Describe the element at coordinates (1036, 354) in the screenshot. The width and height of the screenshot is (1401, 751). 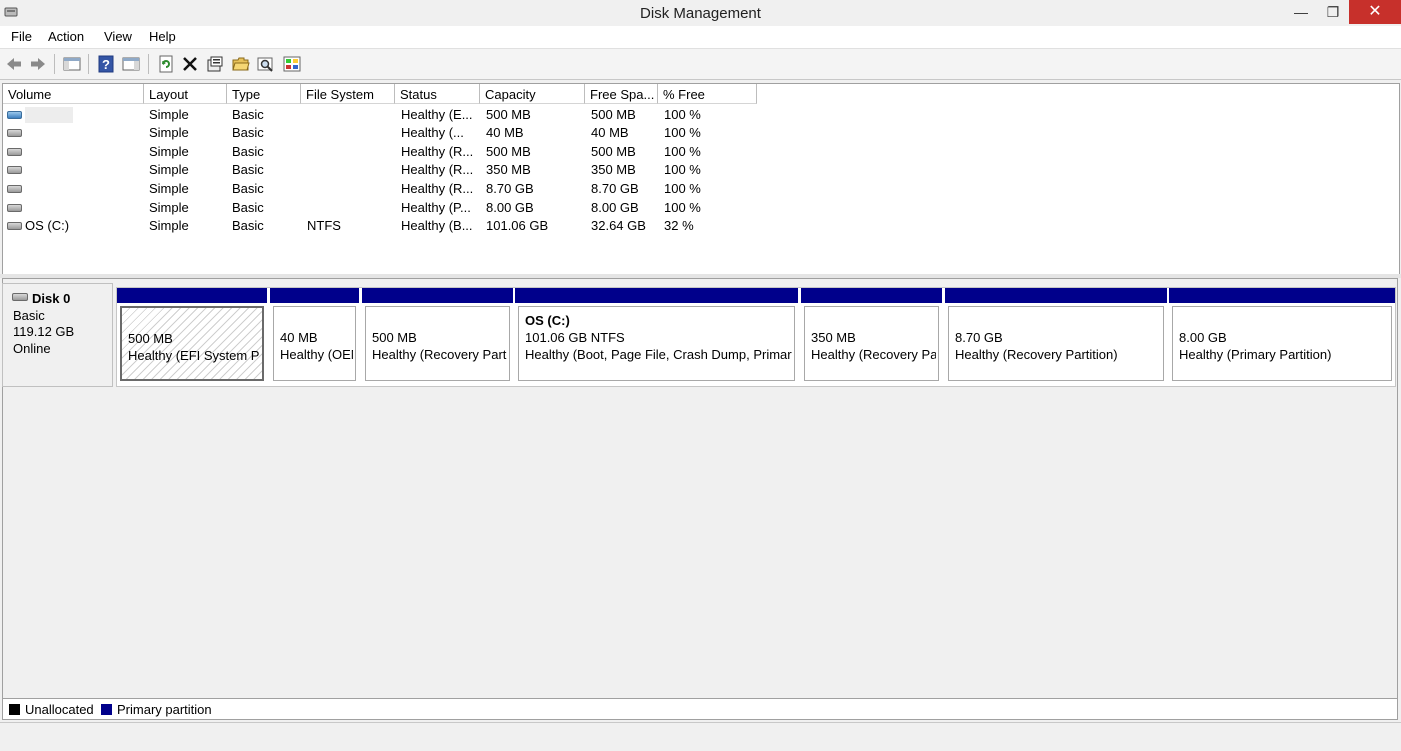
I see `partition-status: Healthy (Recovery Partition)` at that location.